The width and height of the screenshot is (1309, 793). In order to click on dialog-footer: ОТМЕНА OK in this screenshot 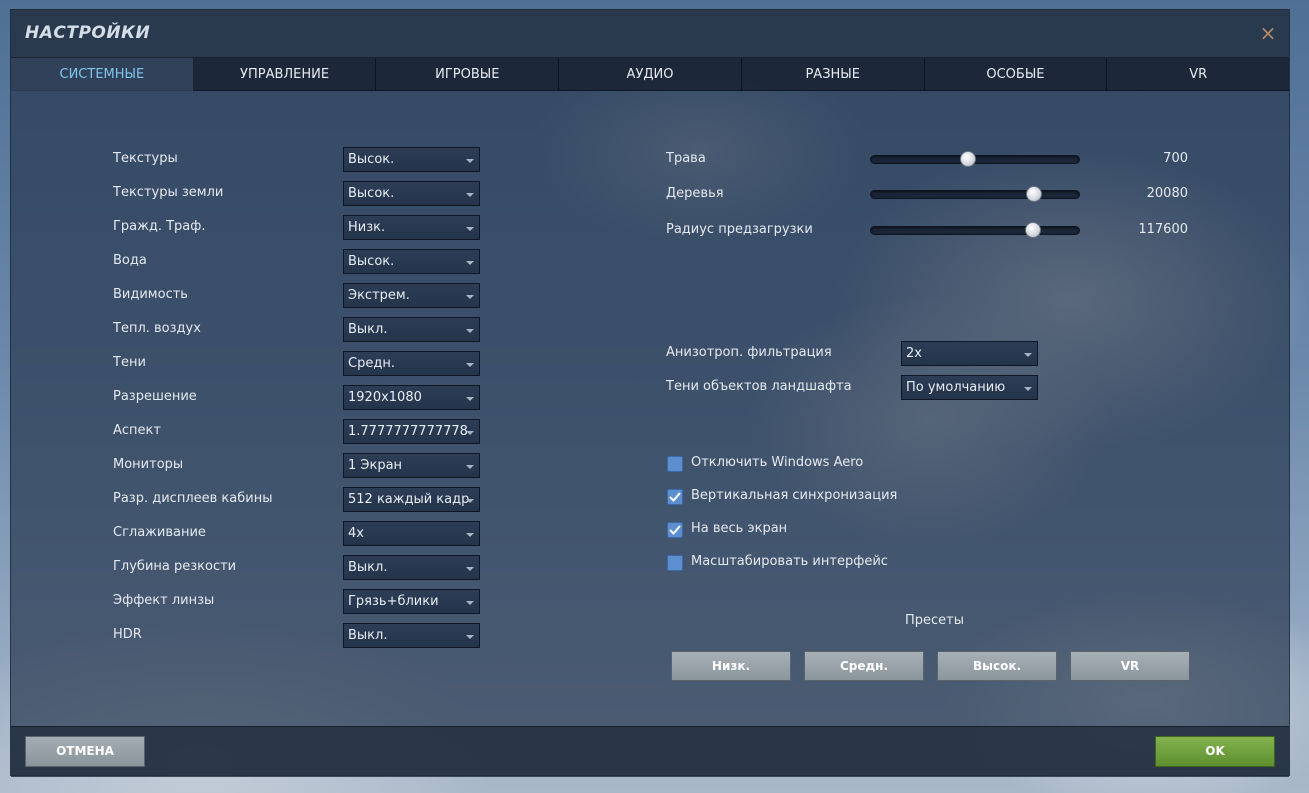, I will do `click(650, 751)`.